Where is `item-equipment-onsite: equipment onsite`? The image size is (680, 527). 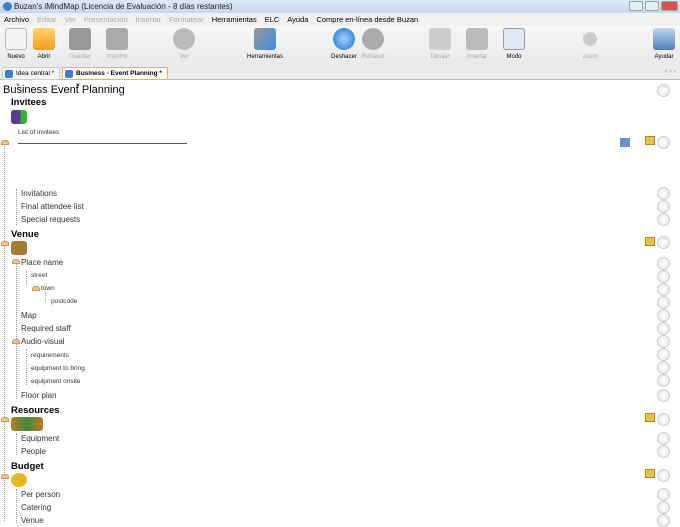
item-equipment-onsite: equipment onsite is located at coordinates (56, 381).